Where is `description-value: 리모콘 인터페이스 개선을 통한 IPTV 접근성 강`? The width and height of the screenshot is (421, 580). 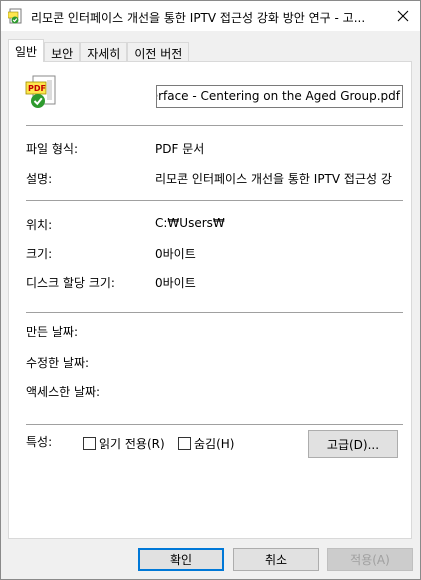
description-value: 리모콘 인터페이스 개선을 통한 IPTV 접근성 강 is located at coordinates (273, 179).